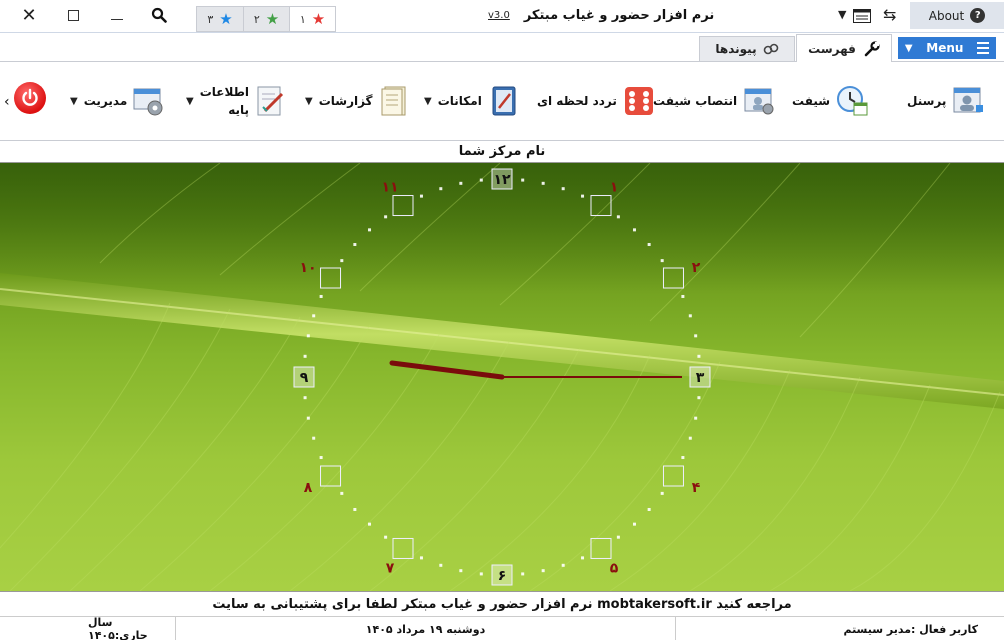 Image resolution: width=1004 pixels, height=640 pixels. I want to click on hour-numeral: ۱۱, so click(389, 187).